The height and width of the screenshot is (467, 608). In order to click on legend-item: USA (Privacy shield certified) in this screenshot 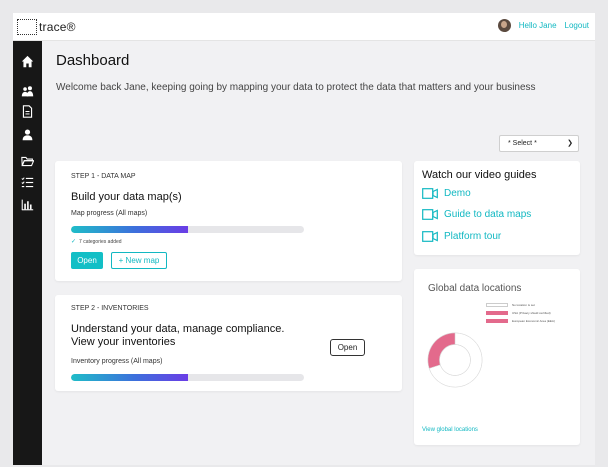, I will do `click(518, 313)`.